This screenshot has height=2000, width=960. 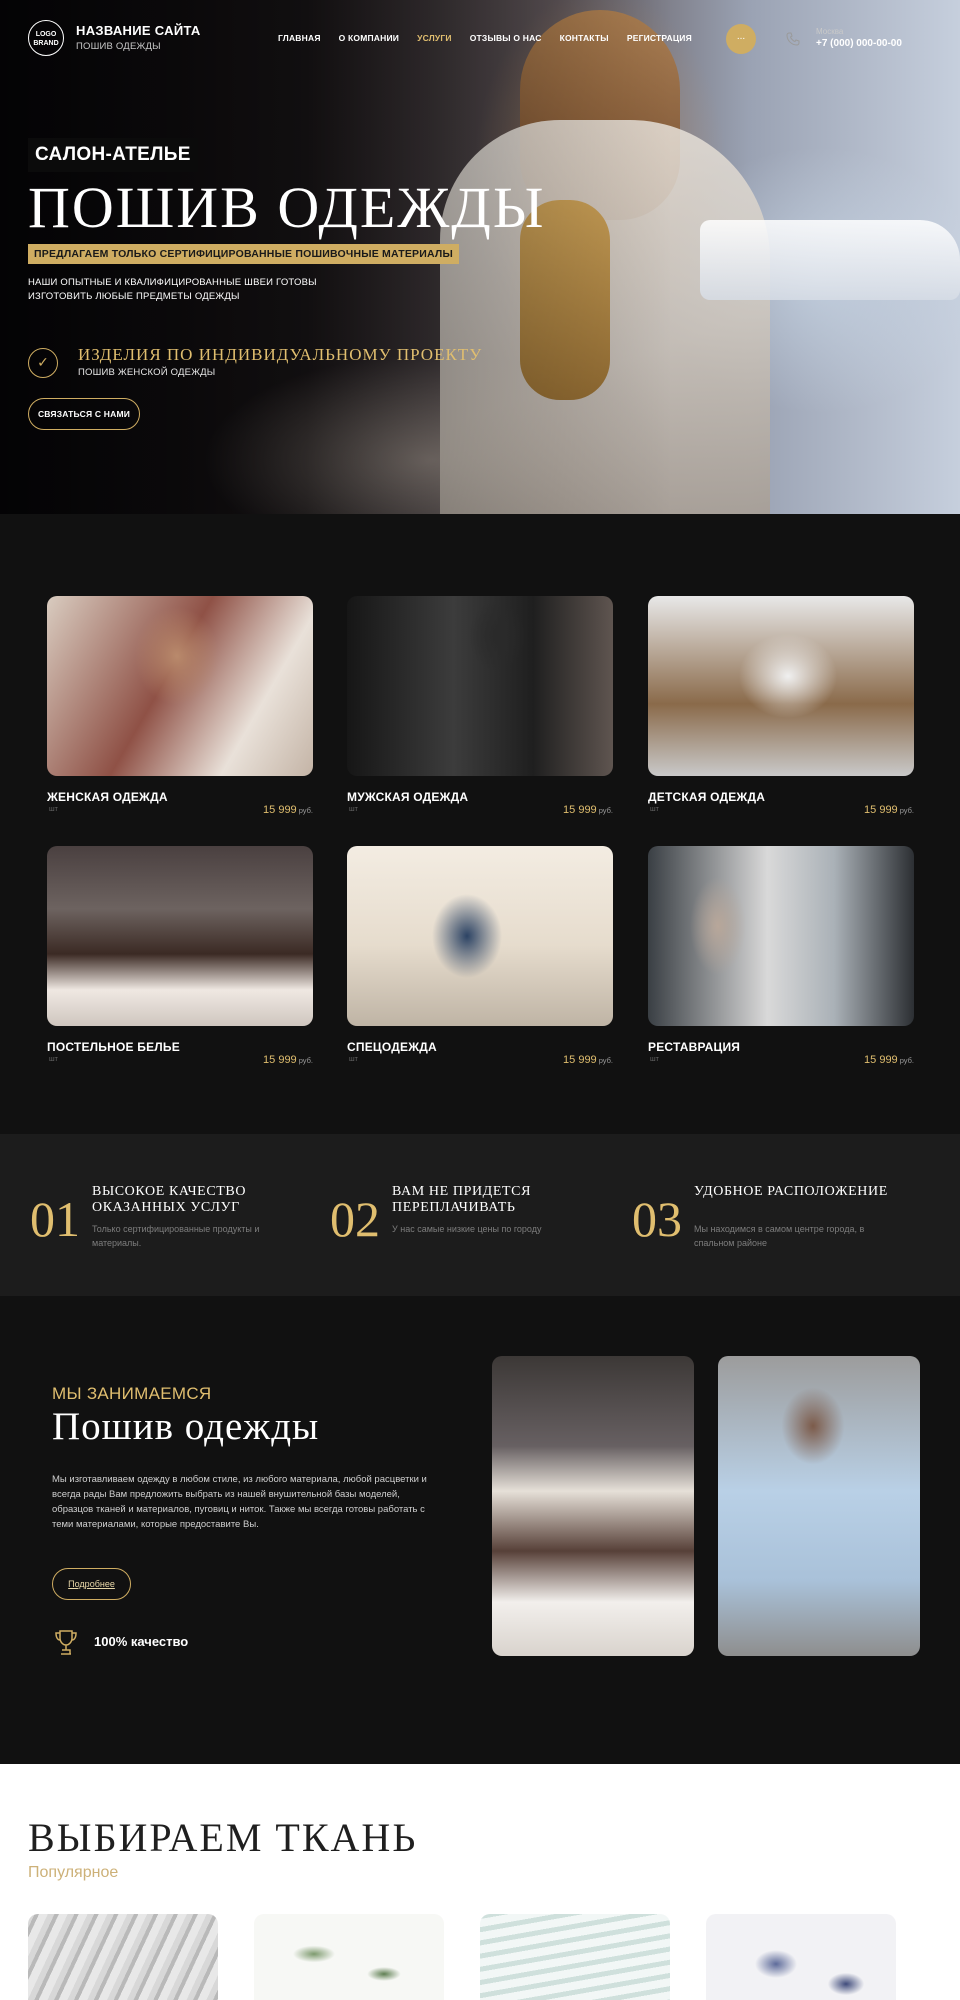 What do you see at coordinates (66, 1643) in the screenshot?
I see `trophy-icon` at bounding box center [66, 1643].